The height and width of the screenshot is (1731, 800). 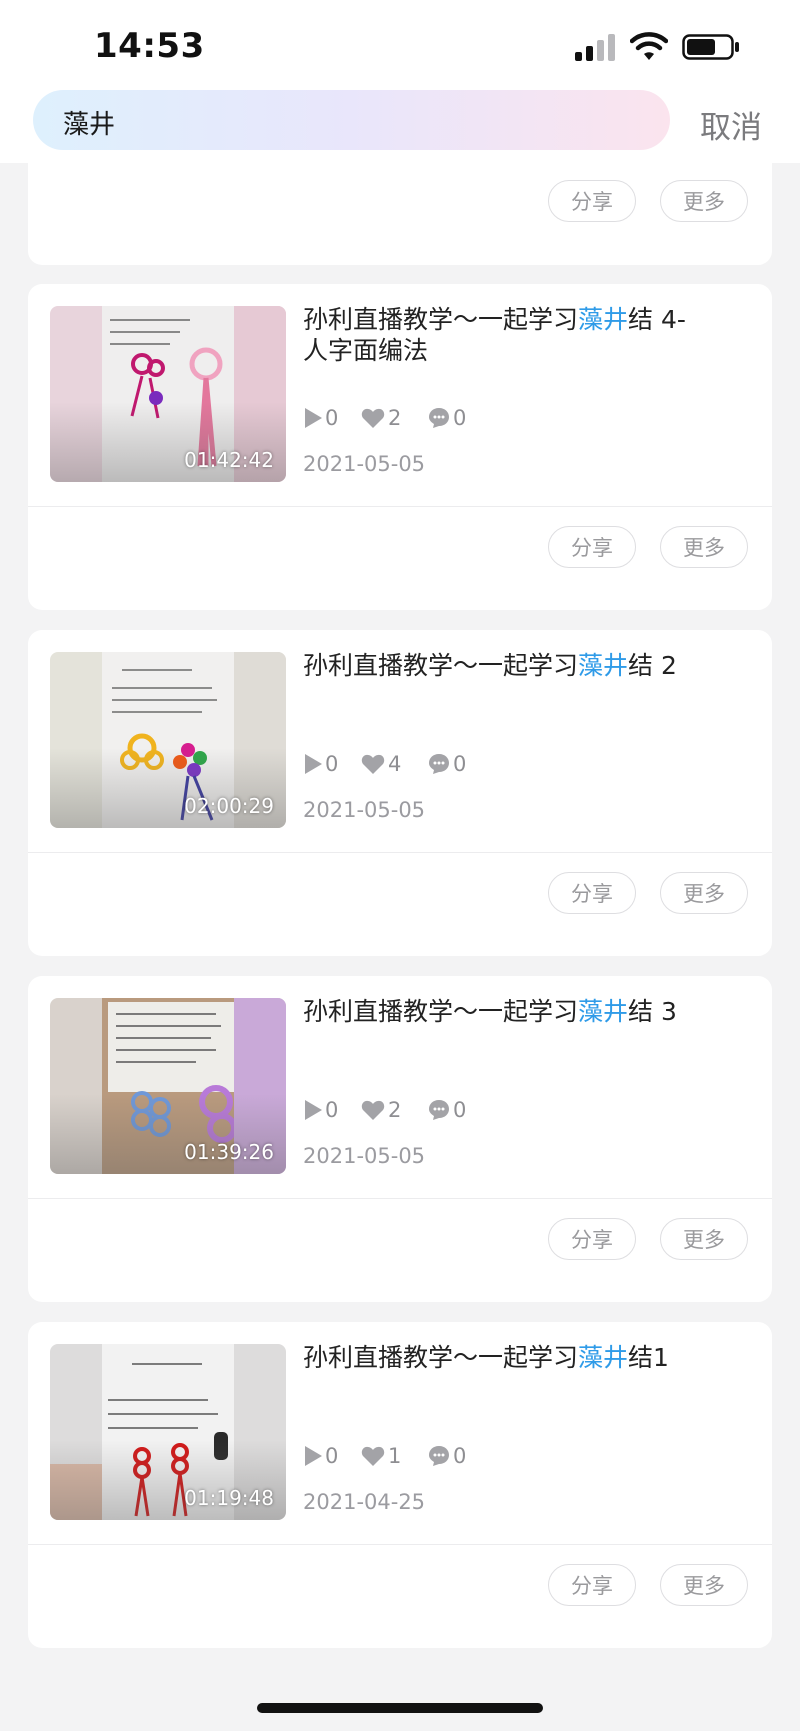 What do you see at coordinates (168, 740) in the screenshot?
I see `video-thumbnail: 02:00:29` at bounding box center [168, 740].